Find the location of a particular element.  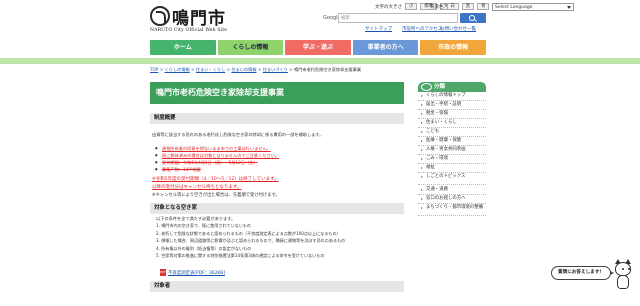

cancellation-note: ※キャンセル等により空きが出た場合は、先着順で受け付けます。 is located at coordinates (216, 195).